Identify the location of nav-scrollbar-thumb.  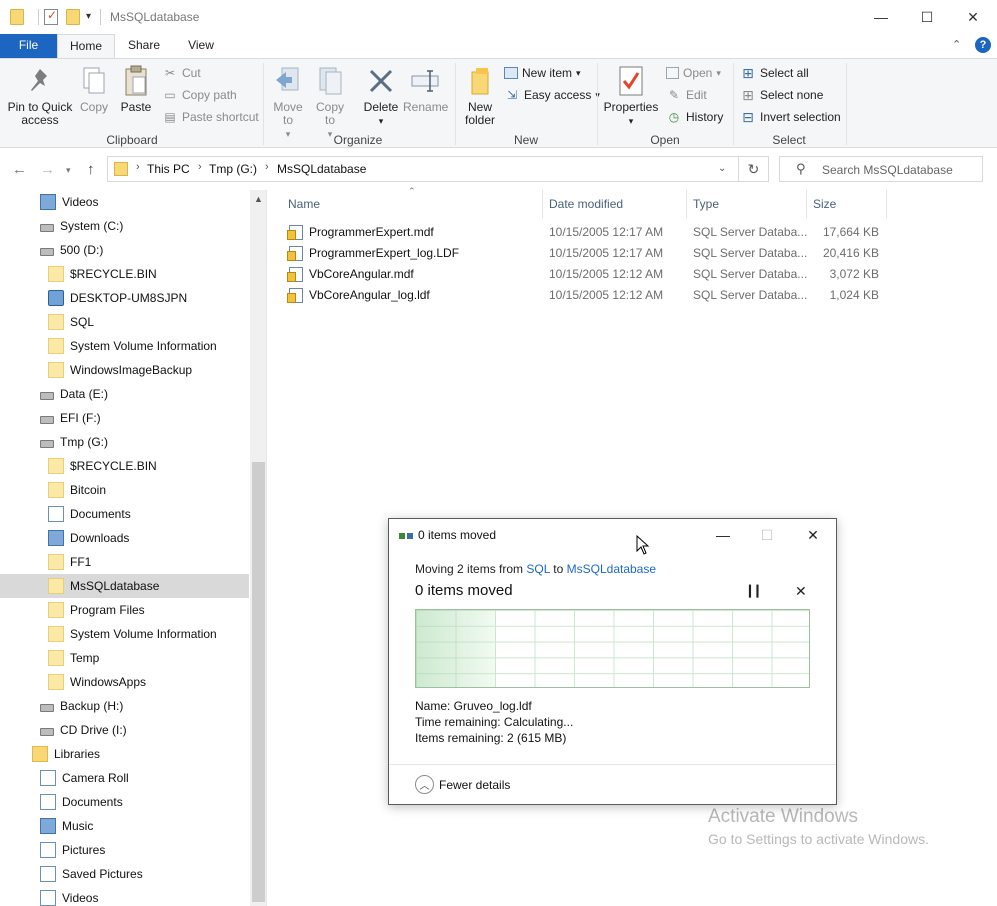
(258, 682).